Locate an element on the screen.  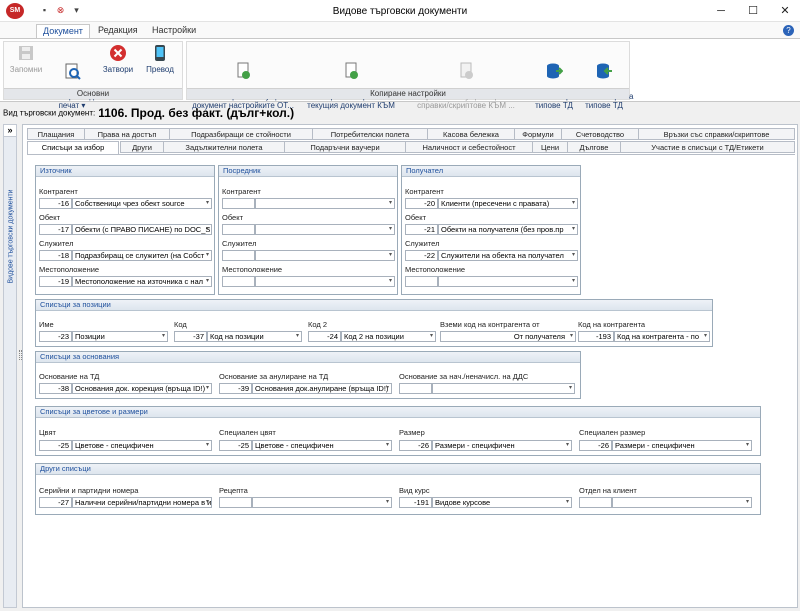
object-id-input: -17 is located at coordinates (55, 229).